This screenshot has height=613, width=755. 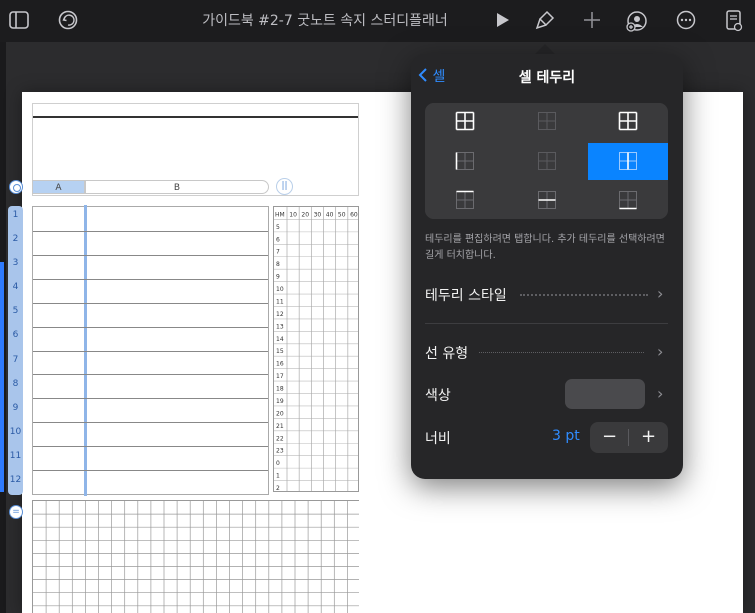 What do you see at coordinates (2, 377) in the screenshot?
I see `selection-edge-indicator` at bounding box center [2, 377].